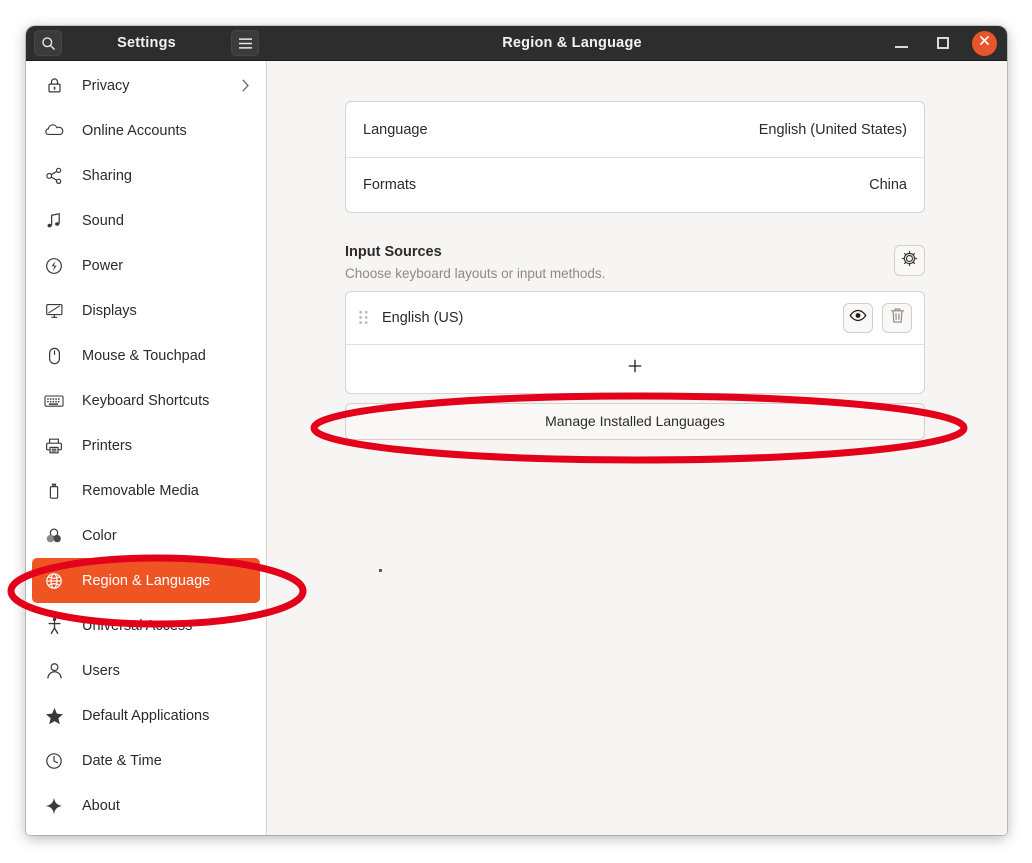 This screenshot has width=1032, height=863. I want to click on sidebar-item-region-language: Region & Language, so click(146, 580).